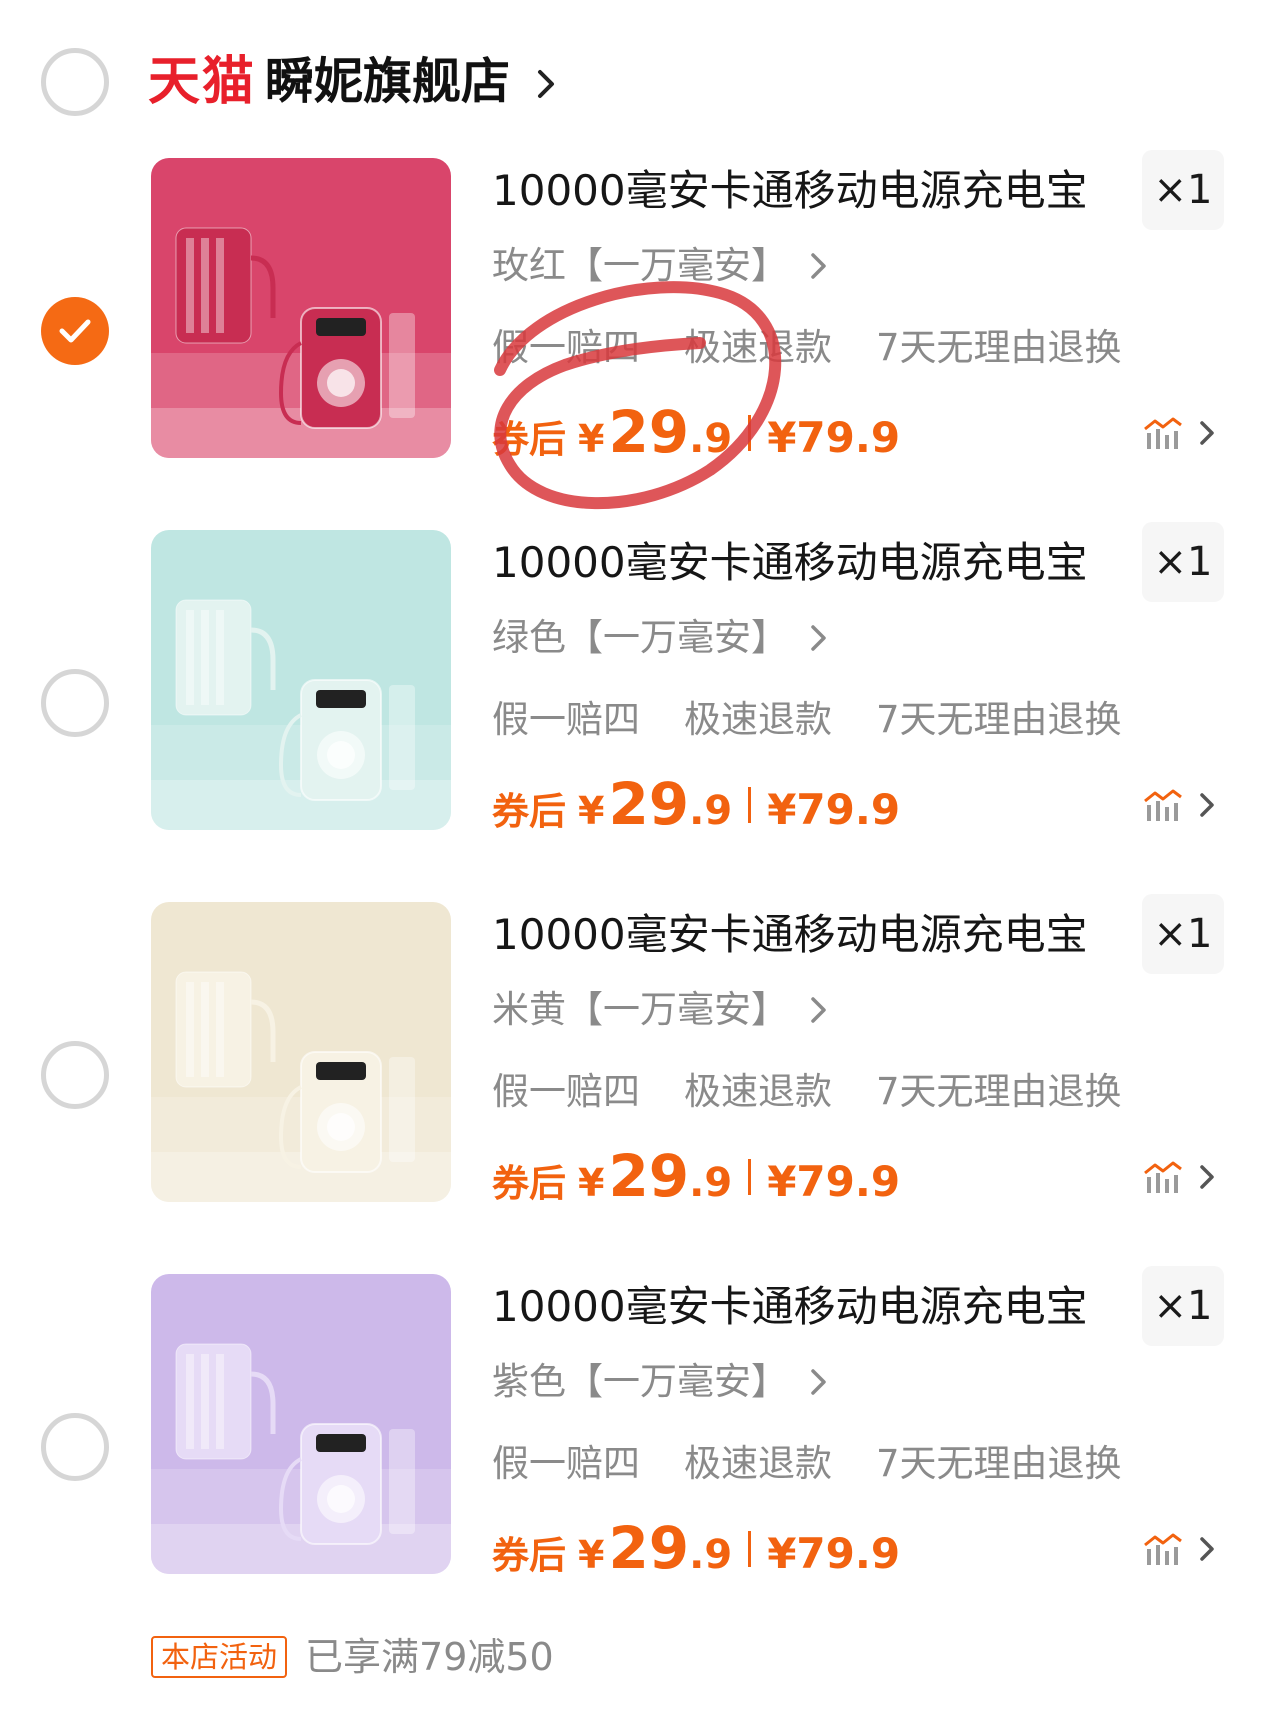  I want to click on store-header: 天猫 瞬妮旗舰店, so click(639, 75).